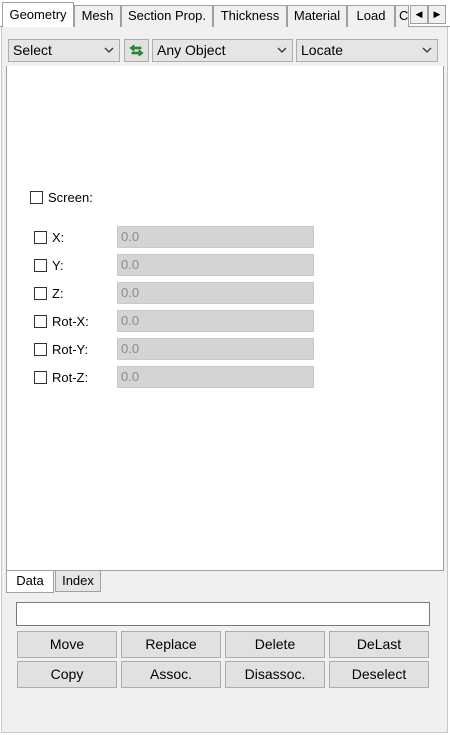 This screenshot has height=735, width=450. I want to click on tab-thickness: Thickness, so click(250, 16).